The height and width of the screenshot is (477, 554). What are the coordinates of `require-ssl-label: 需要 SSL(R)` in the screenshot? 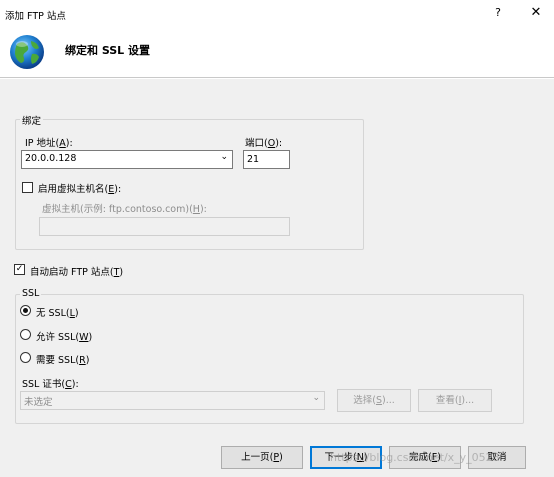 It's located at (63, 360).